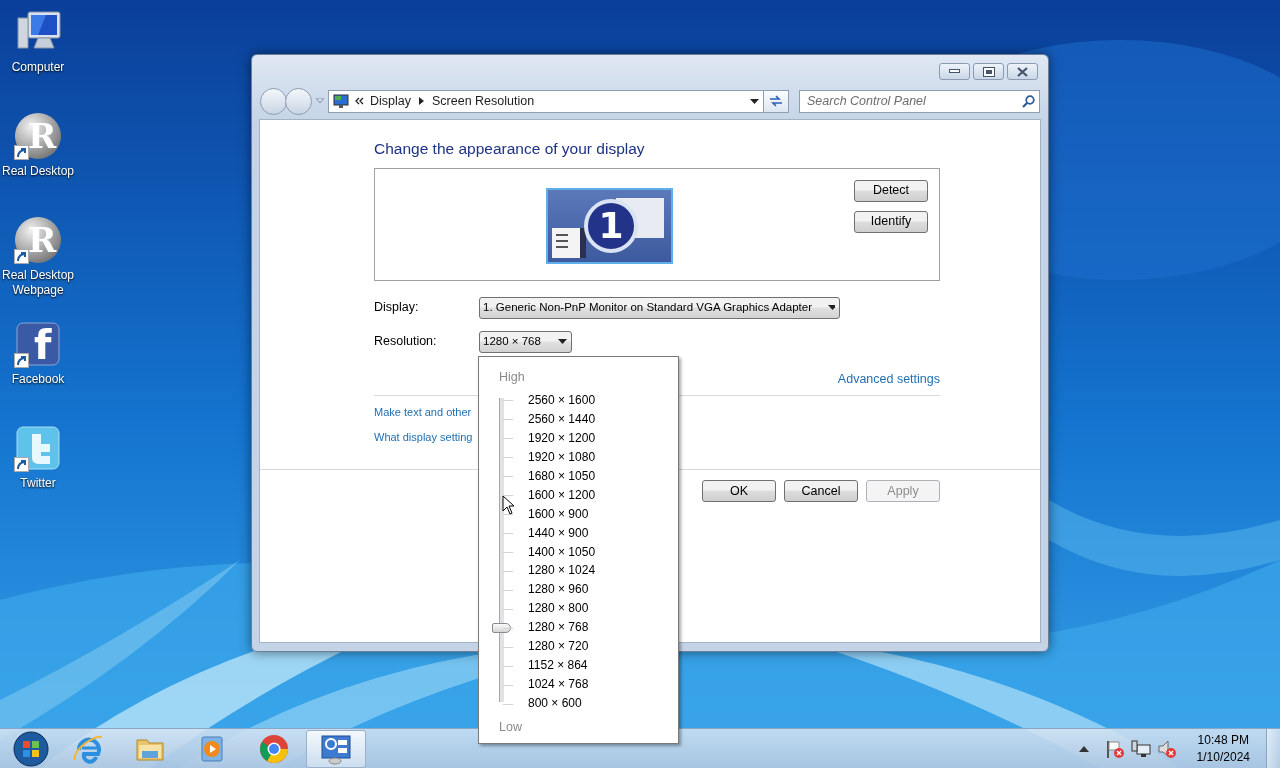 The width and height of the screenshot is (1280, 768). What do you see at coordinates (562, 684) in the screenshot?
I see `resolution-option: 1024 × 768` at bounding box center [562, 684].